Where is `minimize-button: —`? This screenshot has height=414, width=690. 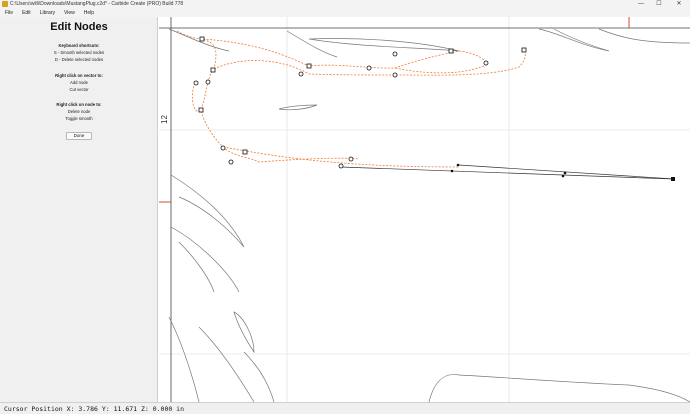
minimize-button: — is located at coordinates (641, 4).